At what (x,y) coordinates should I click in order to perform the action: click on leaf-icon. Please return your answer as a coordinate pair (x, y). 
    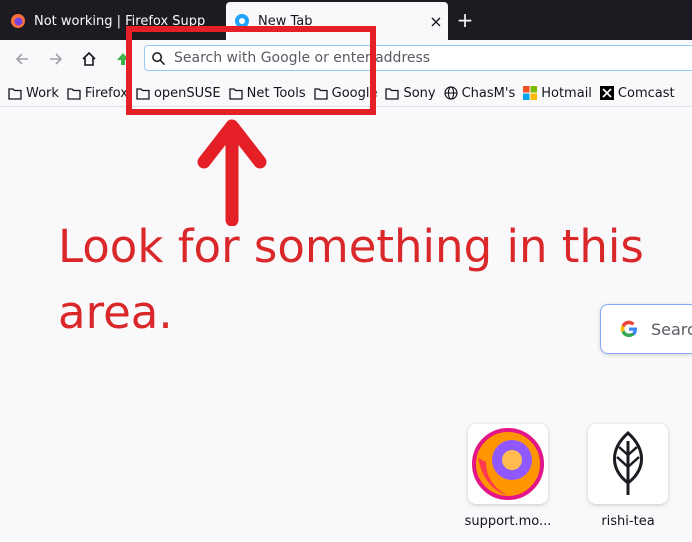
    Looking at the image, I should click on (628, 463).